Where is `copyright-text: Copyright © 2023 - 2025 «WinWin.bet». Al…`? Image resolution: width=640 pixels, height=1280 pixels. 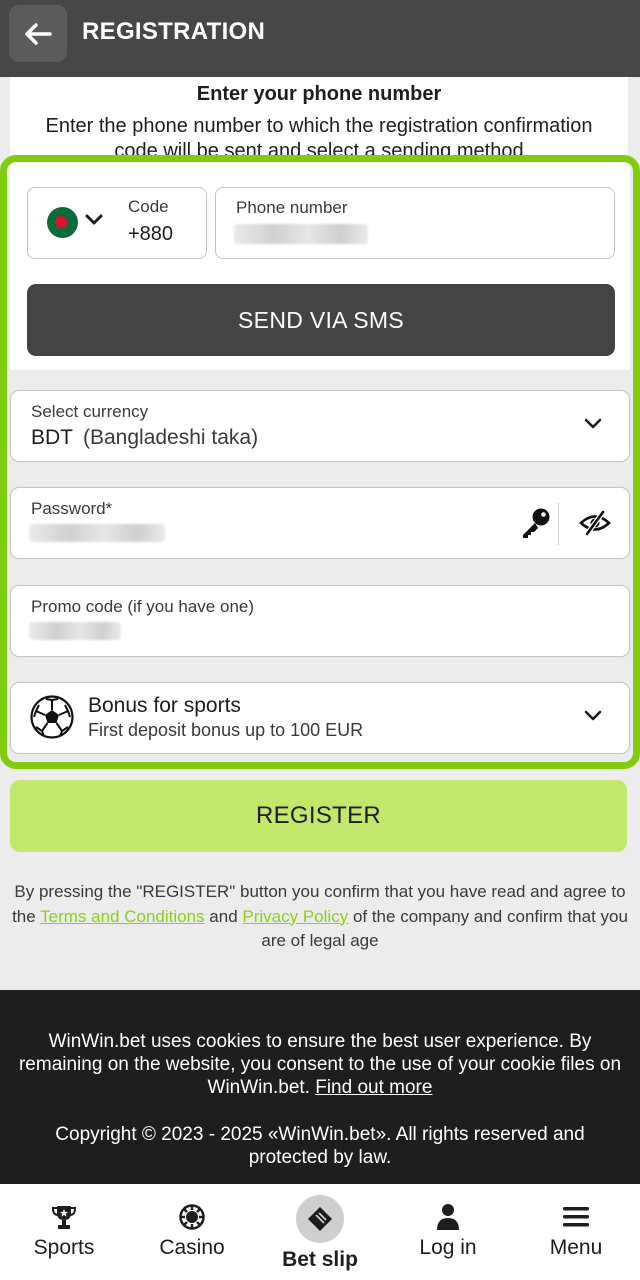
copyright-text: Copyright © 2023 - 2025 «WinWin.bet». Al… is located at coordinates (320, 1146).